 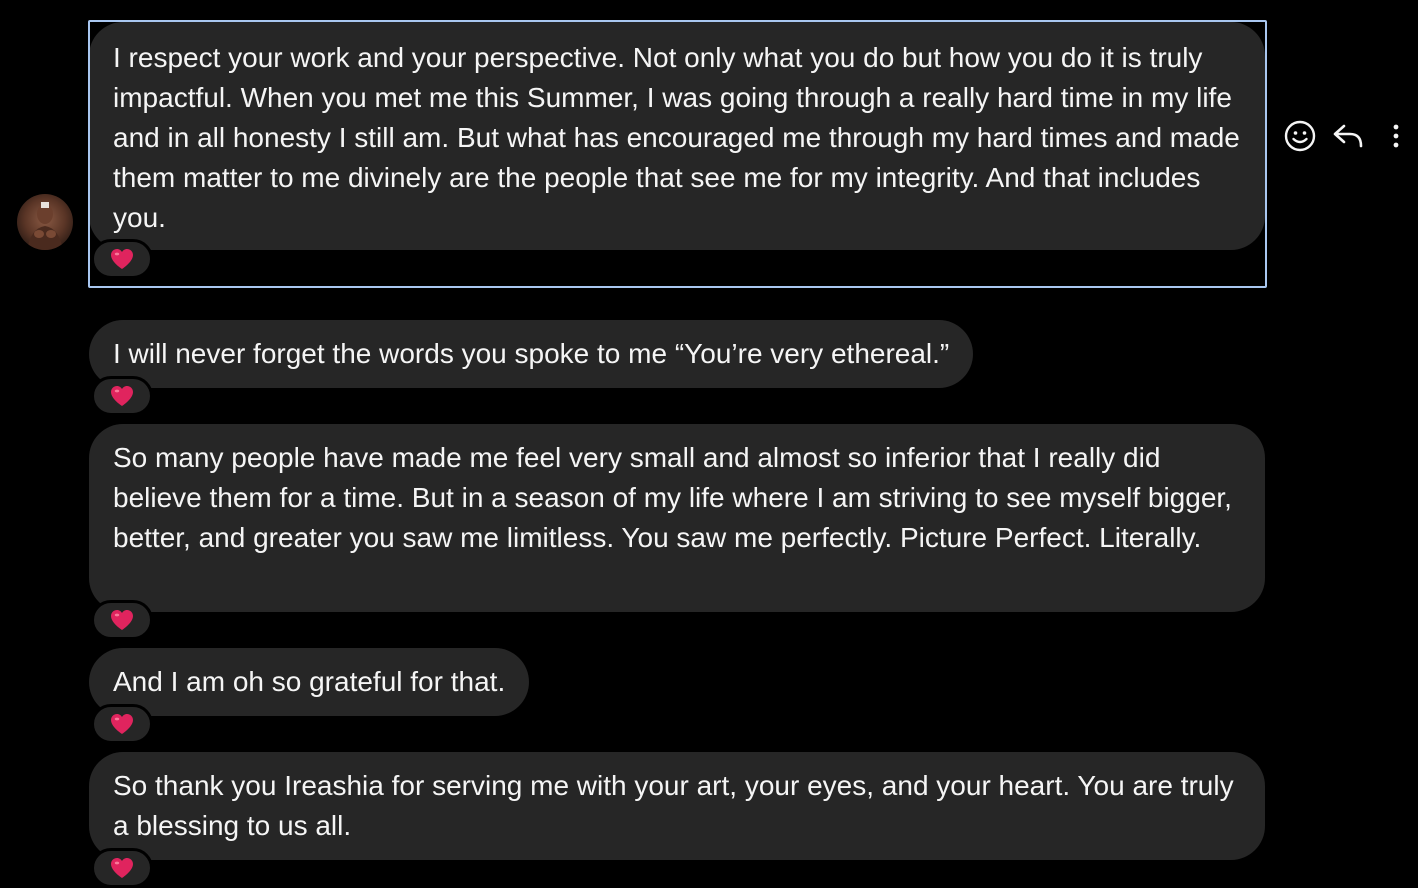 I want to click on reply-button, so click(x=1348, y=136).